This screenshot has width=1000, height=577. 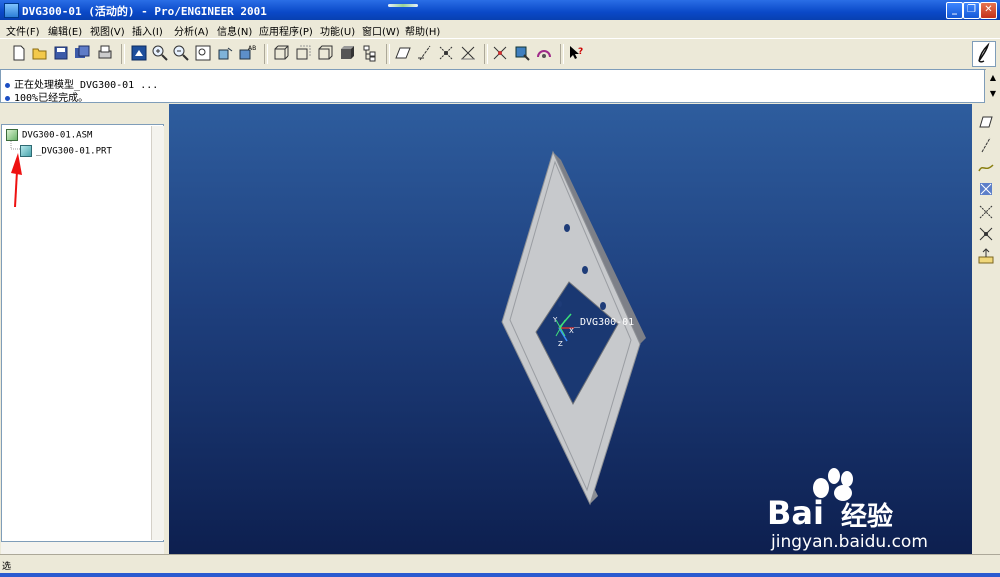 What do you see at coordinates (604, 322) in the screenshot?
I see `model-label: _DVG300-01` at bounding box center [604, 322].